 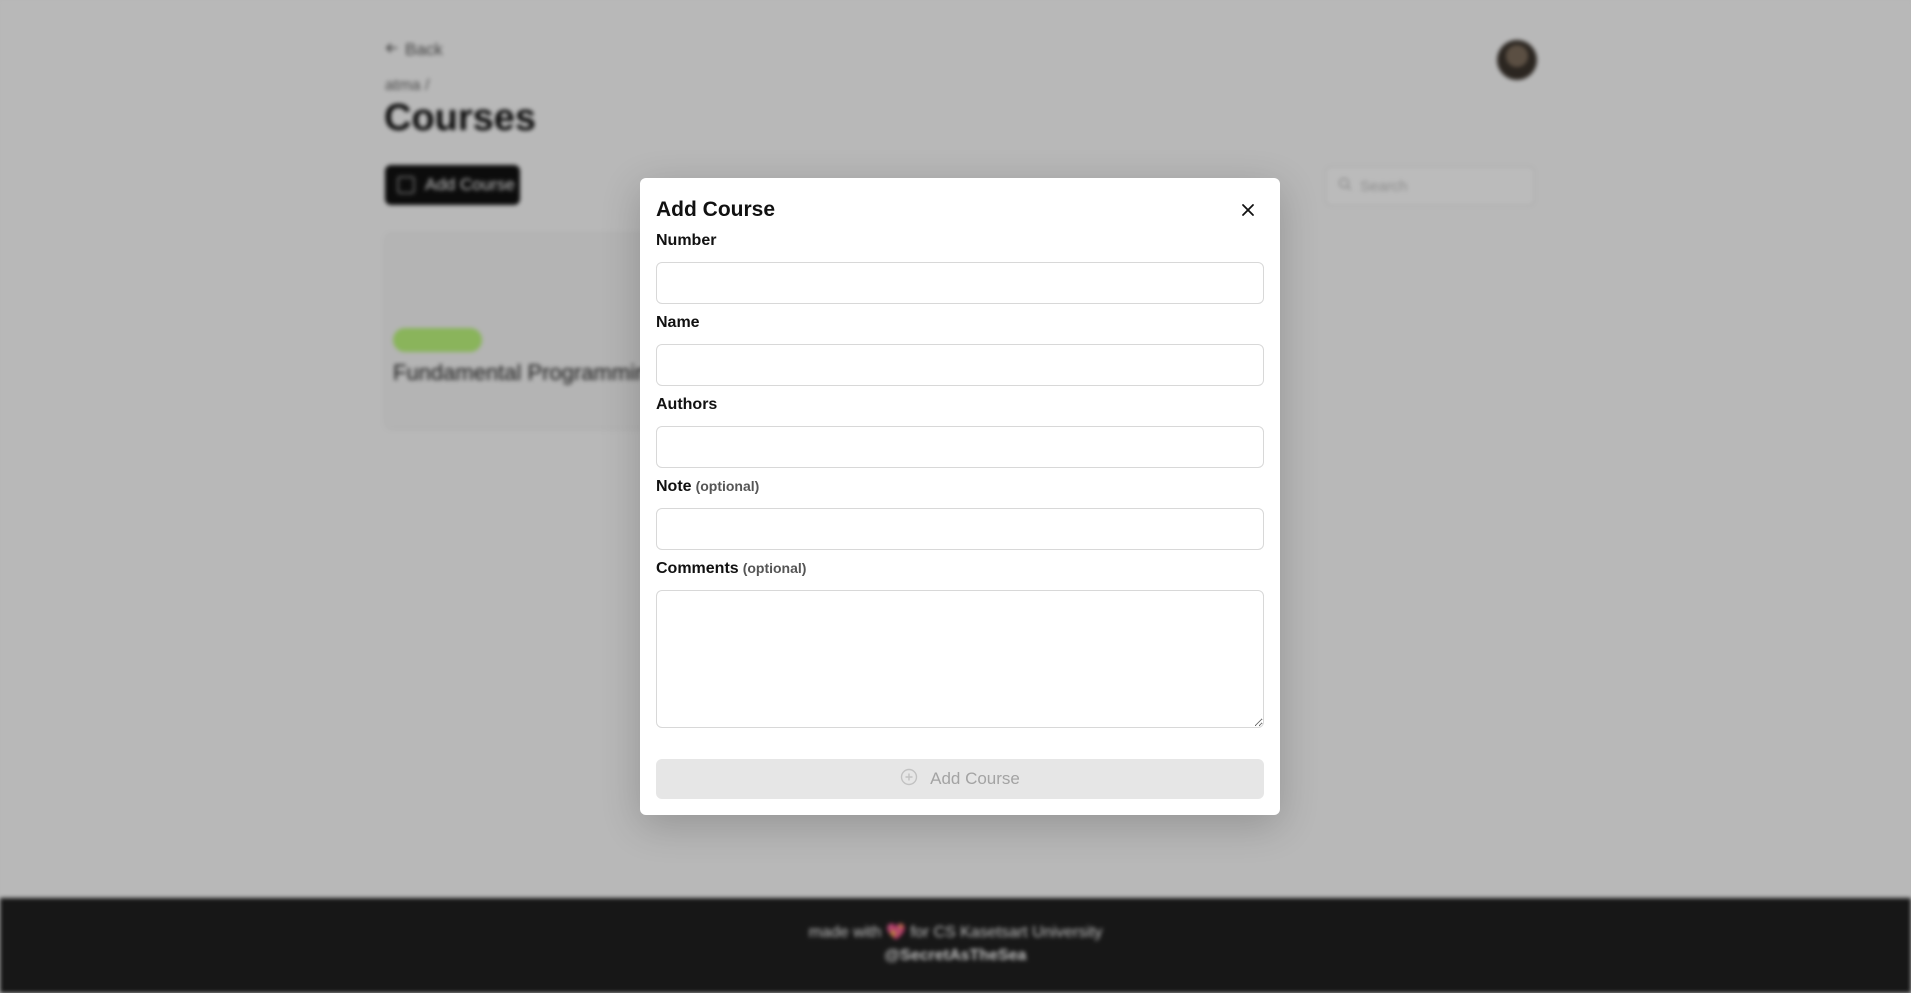 I want to click on number-field, so click(x=960, y=283).